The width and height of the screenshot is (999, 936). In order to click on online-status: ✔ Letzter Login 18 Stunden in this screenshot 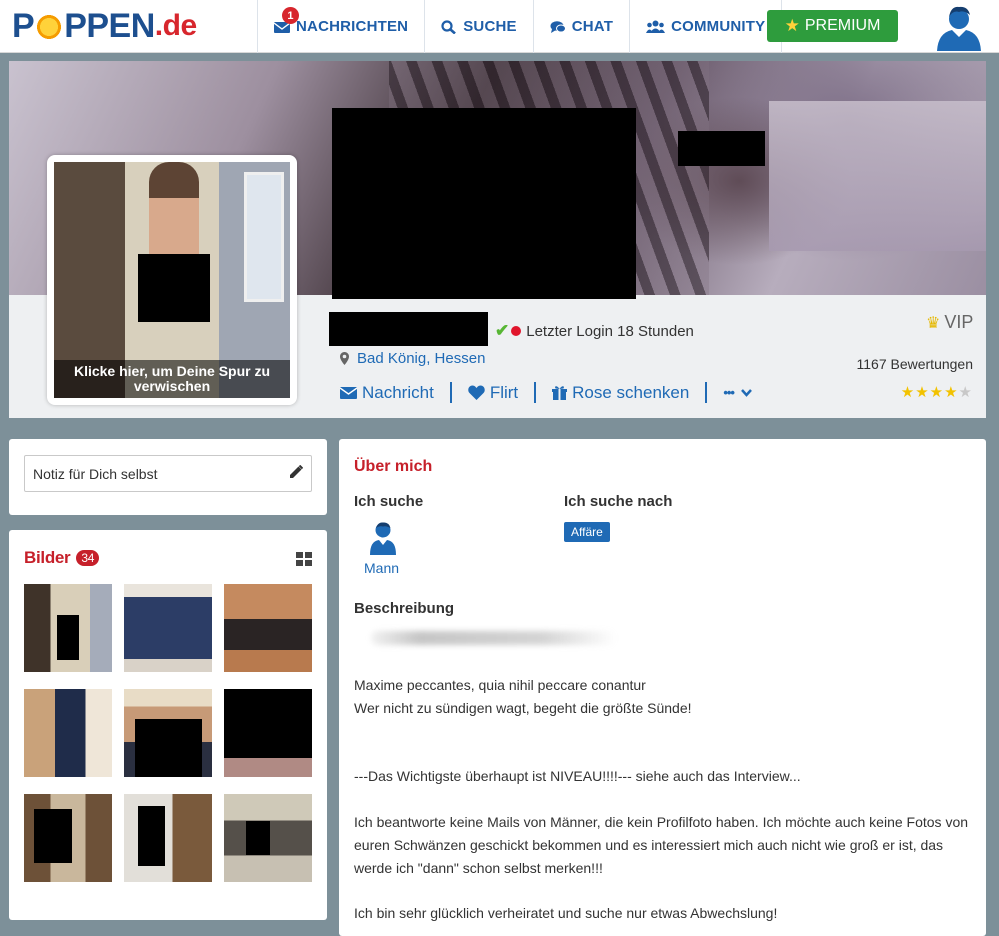, I will do `click(594, 331)`.